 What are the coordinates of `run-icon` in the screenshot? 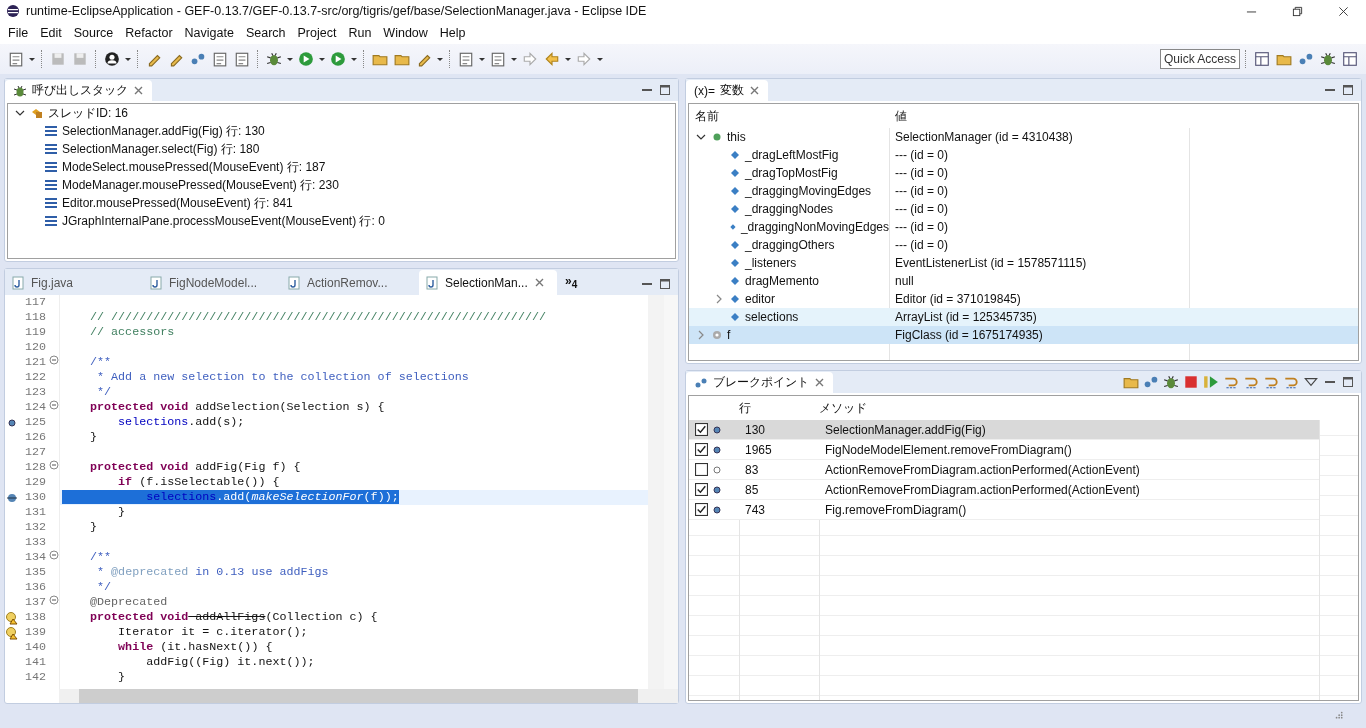 It's located at (306, 59).